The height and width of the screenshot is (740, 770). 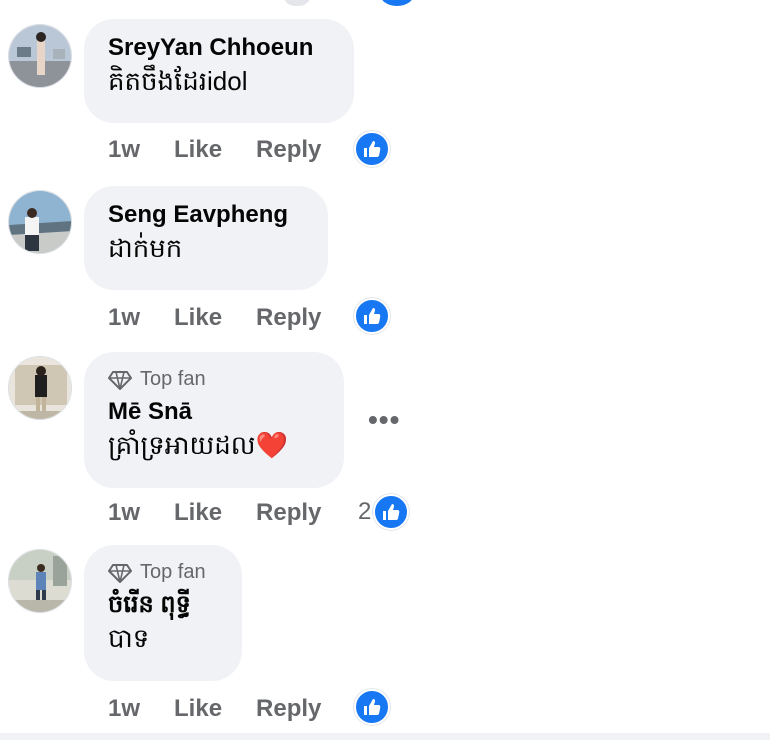 I want to click on comment-bubble: Seng Eavpheng ដាក់មក, so click(x=206, y=238).